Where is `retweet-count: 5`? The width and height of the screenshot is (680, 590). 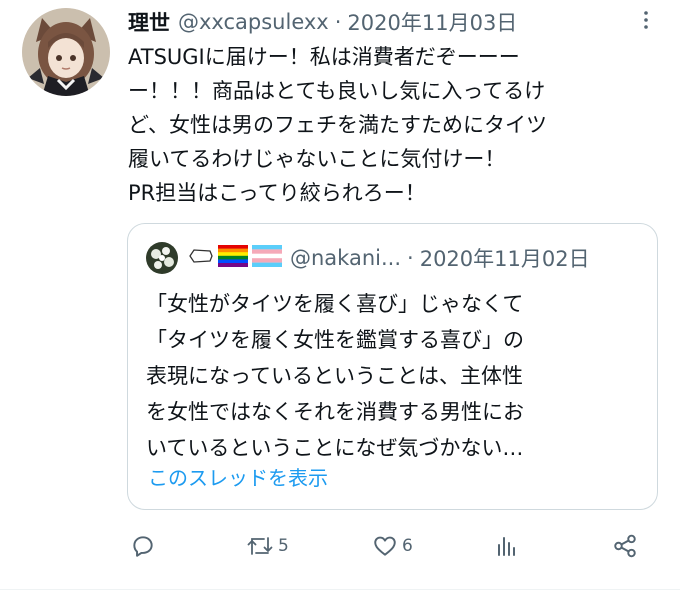
retweet-count: 5 is located at coordinates (283, 546).